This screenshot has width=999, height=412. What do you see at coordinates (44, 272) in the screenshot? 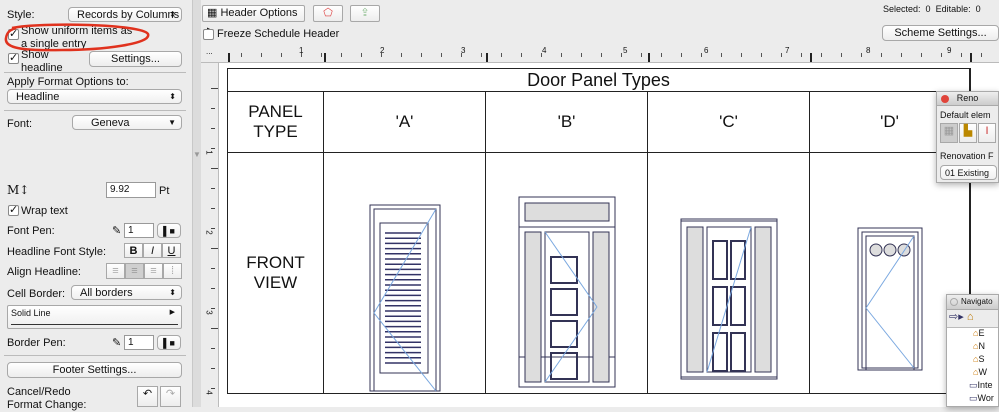
I see `align-label: Align Headline:` at bounding box center [44, 272].